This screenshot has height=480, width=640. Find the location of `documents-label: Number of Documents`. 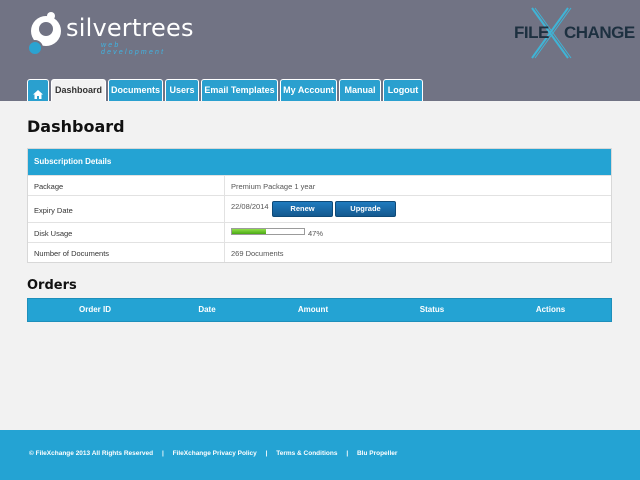

documents-label: Number of Documents is located at coordinates (72, 253).